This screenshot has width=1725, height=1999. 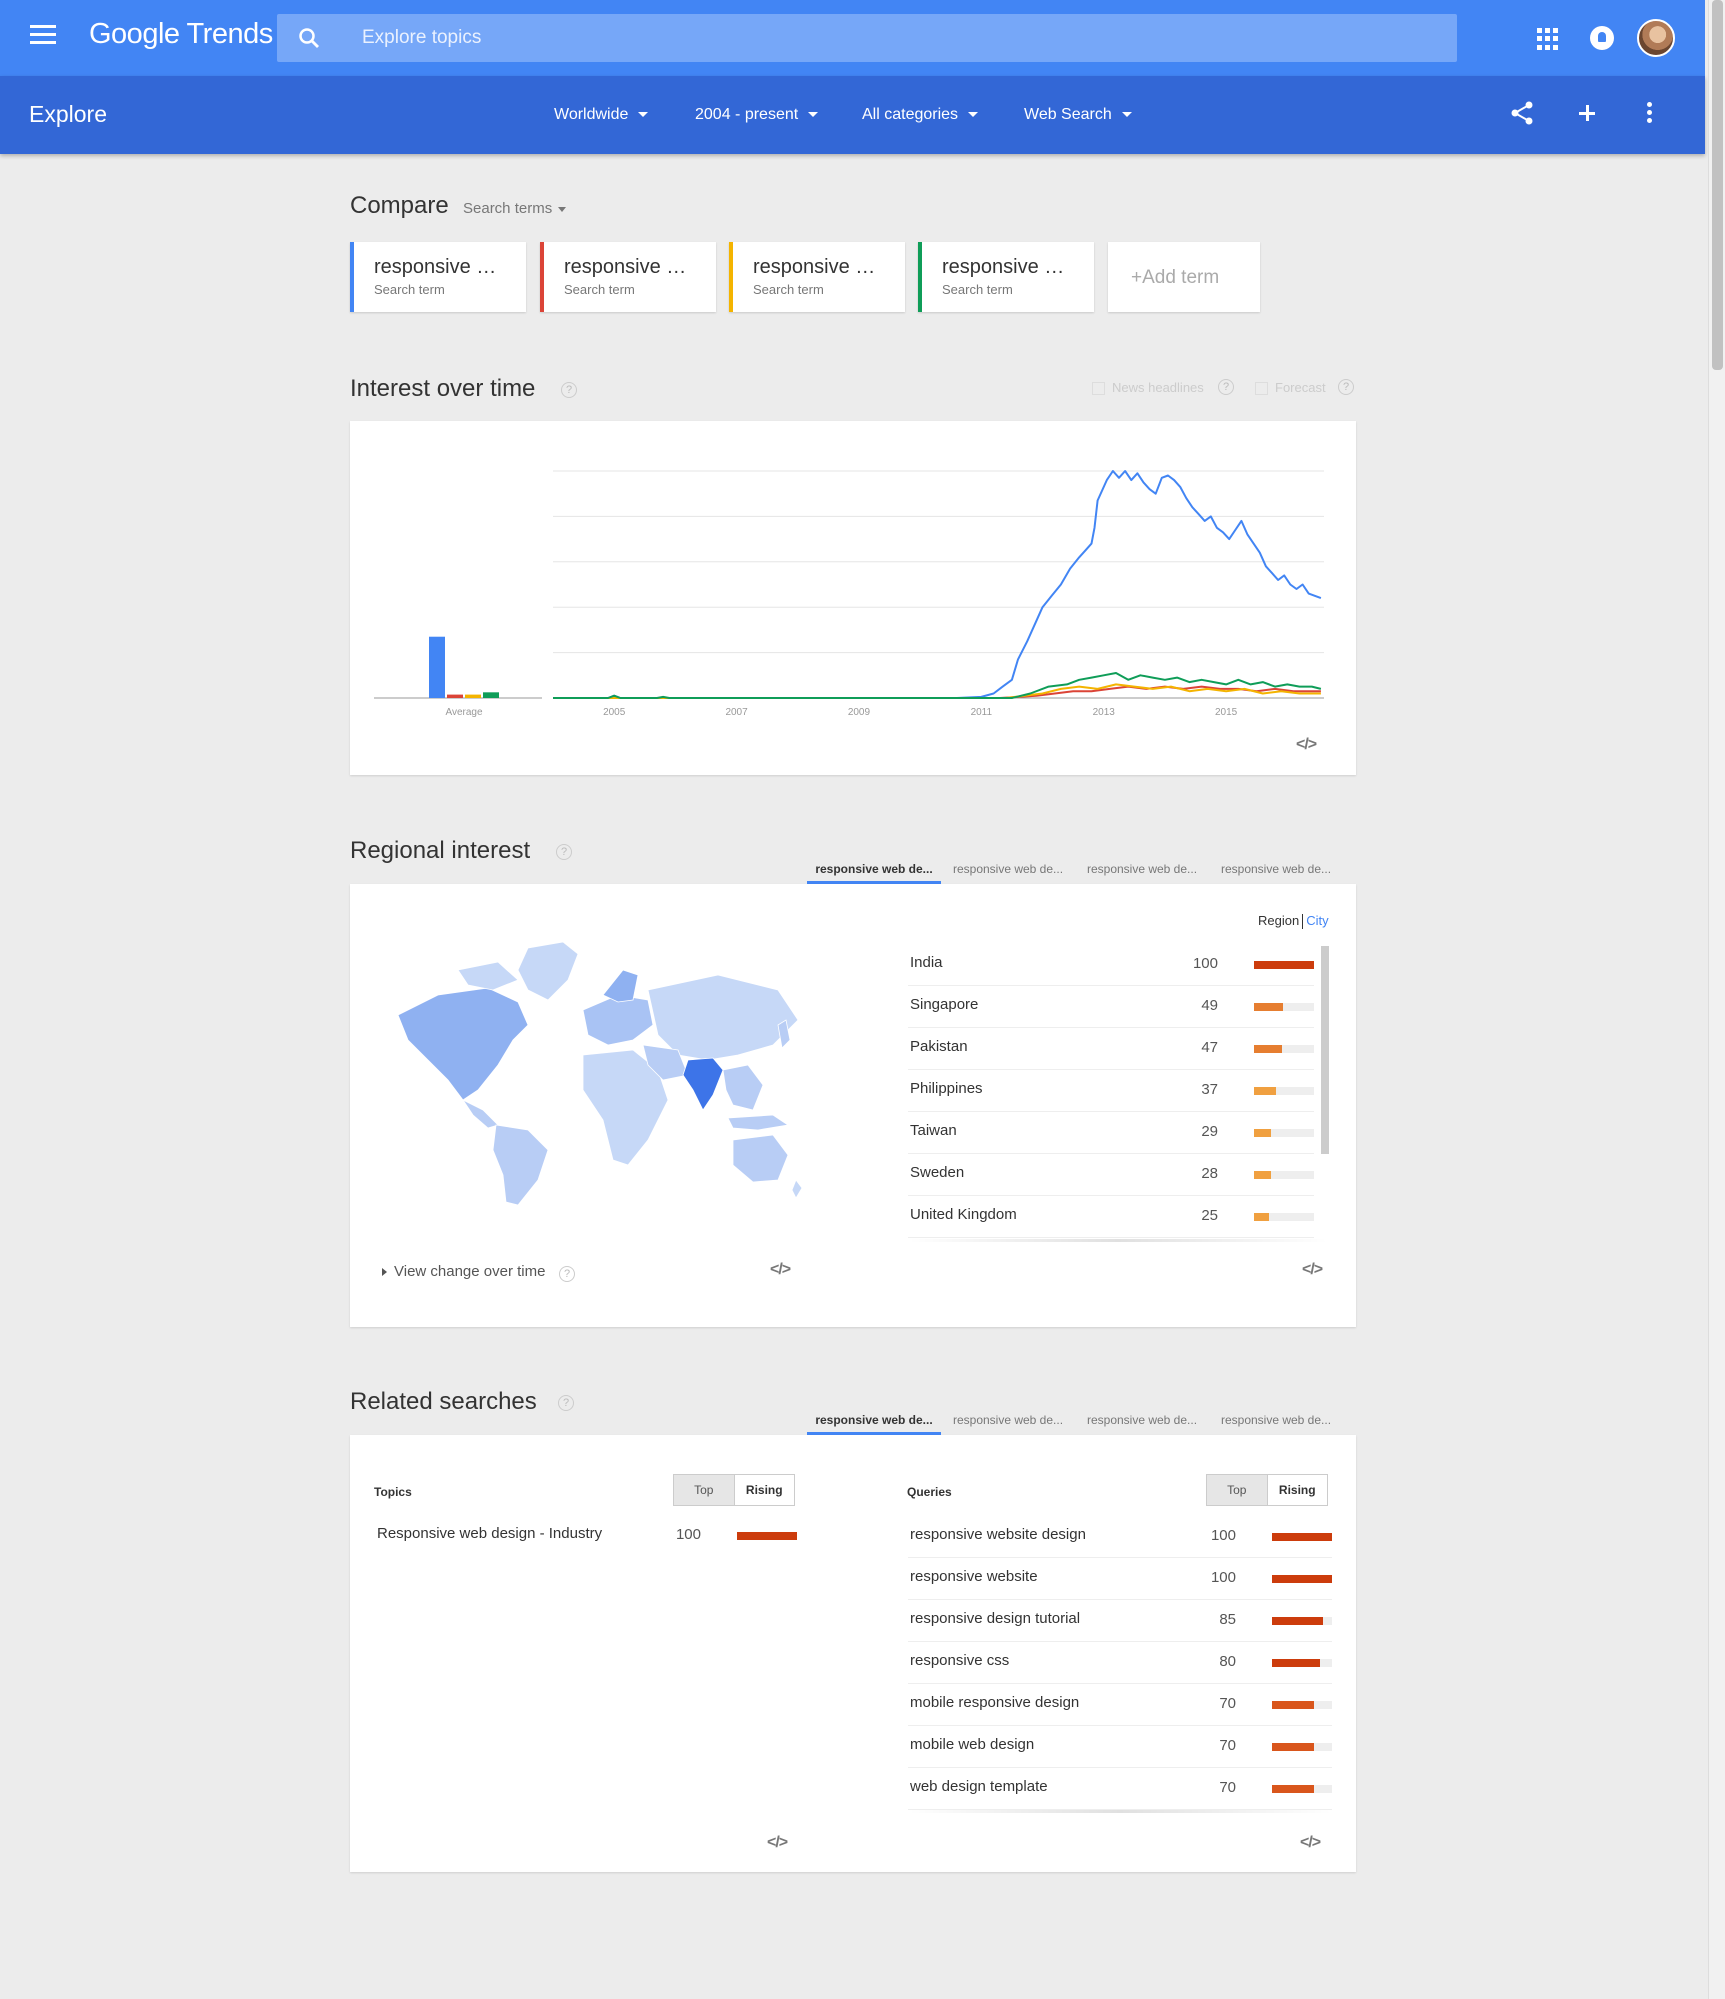 What do you see at coordinates (1587, 113) in the screenshot?
I see `add-icon` at bounding box center [1587, 113].